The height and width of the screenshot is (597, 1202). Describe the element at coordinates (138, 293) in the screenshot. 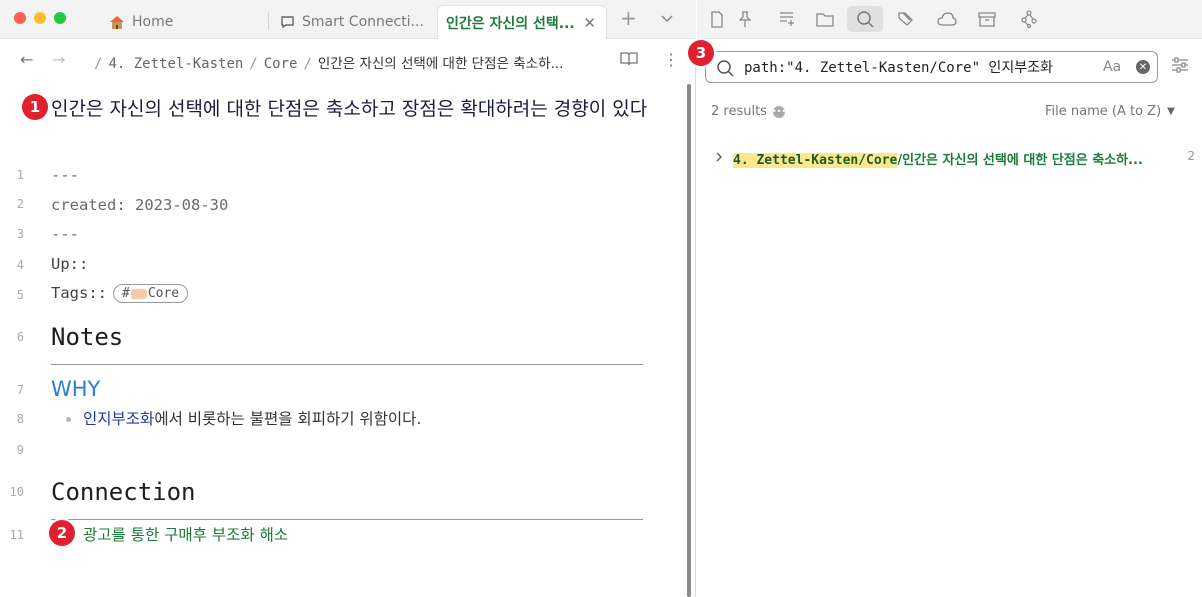

I see `redacted-mark` at that location.